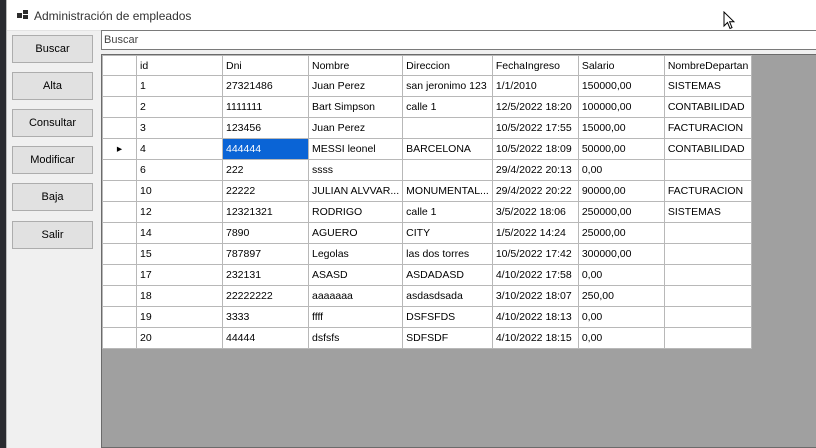 The width and height of the screenshot is (816, 448). Describe the element at coordinates (179, 65) in the screenshot. I see `column-header-id: id` at that location.